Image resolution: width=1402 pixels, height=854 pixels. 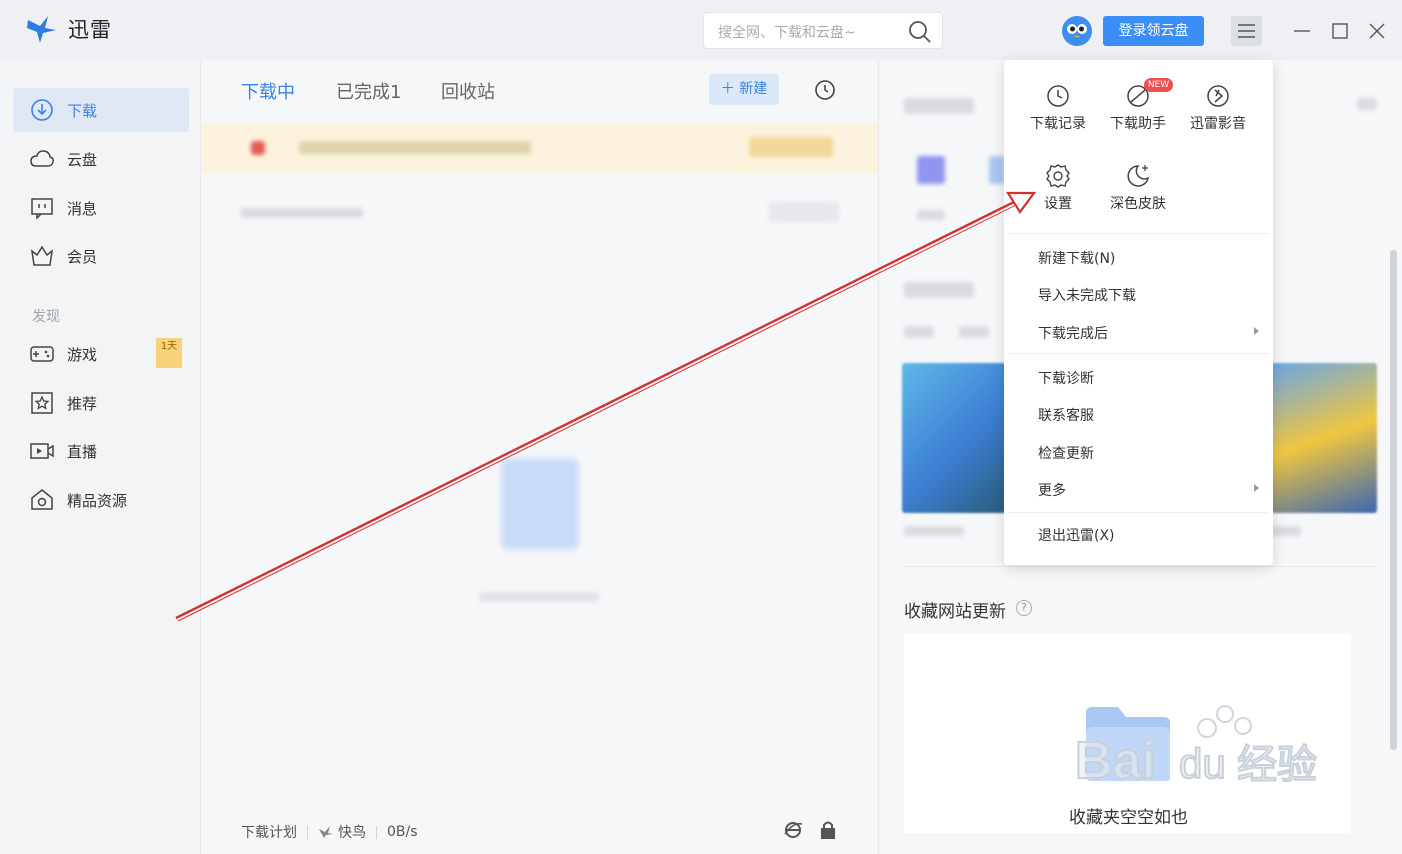 What do you see at coordinates (1077, 259) in the screenshot?
I see `menu-item-label: 新建下载(N)` at bounding box center [1077, 259].